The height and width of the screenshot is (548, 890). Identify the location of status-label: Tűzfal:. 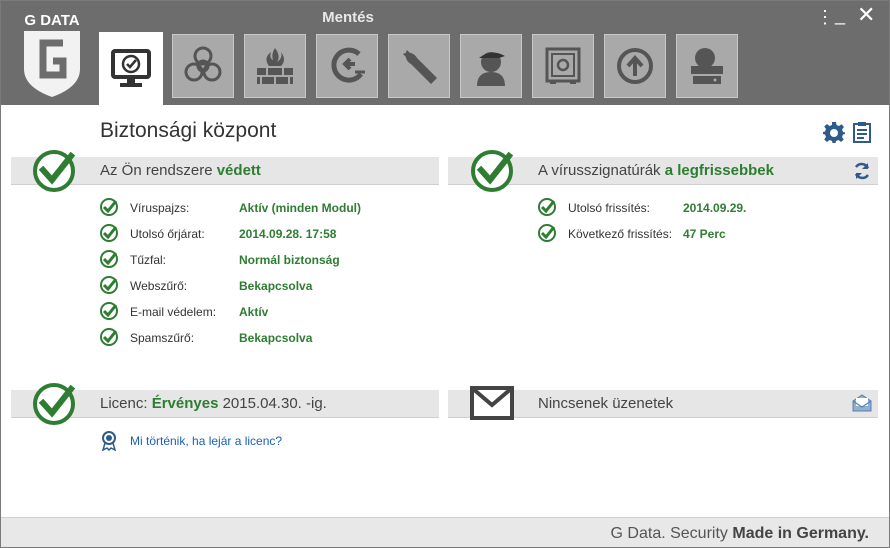
(148, 260).